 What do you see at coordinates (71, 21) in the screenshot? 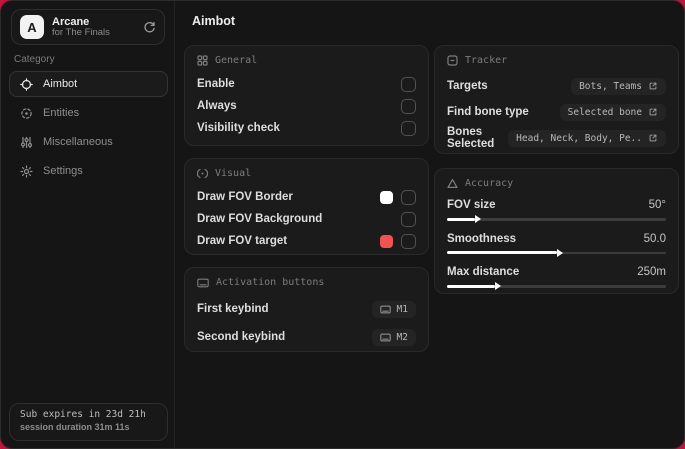
I see `app-name: Arcane` at bounding box center [71, 21].